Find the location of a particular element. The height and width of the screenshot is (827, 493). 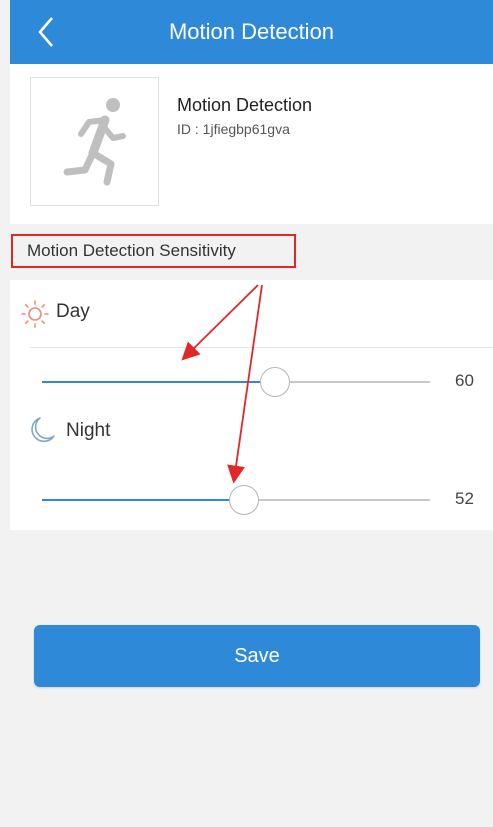

sun-icon is located at coordinates (35, 314).